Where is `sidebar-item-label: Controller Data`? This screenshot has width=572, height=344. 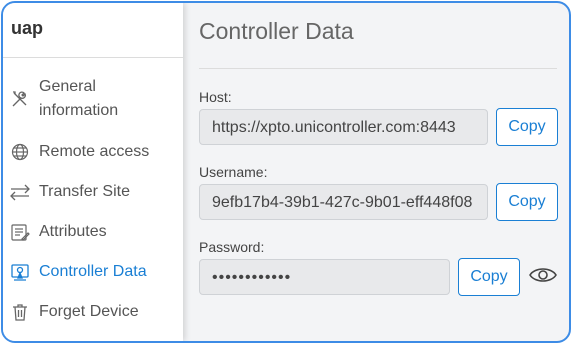 sidebar-item-label: Controller Data is located at coordinates (93, 271).